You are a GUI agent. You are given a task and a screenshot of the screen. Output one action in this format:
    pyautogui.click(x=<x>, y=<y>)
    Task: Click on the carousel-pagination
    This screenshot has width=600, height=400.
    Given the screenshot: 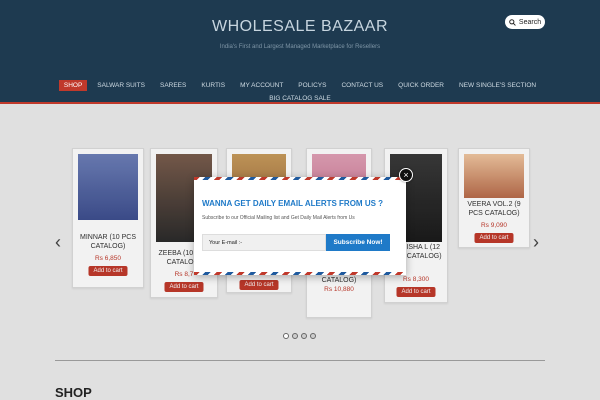 What is the action you would take?
    pyautogui.click(x=299, y=336)
    